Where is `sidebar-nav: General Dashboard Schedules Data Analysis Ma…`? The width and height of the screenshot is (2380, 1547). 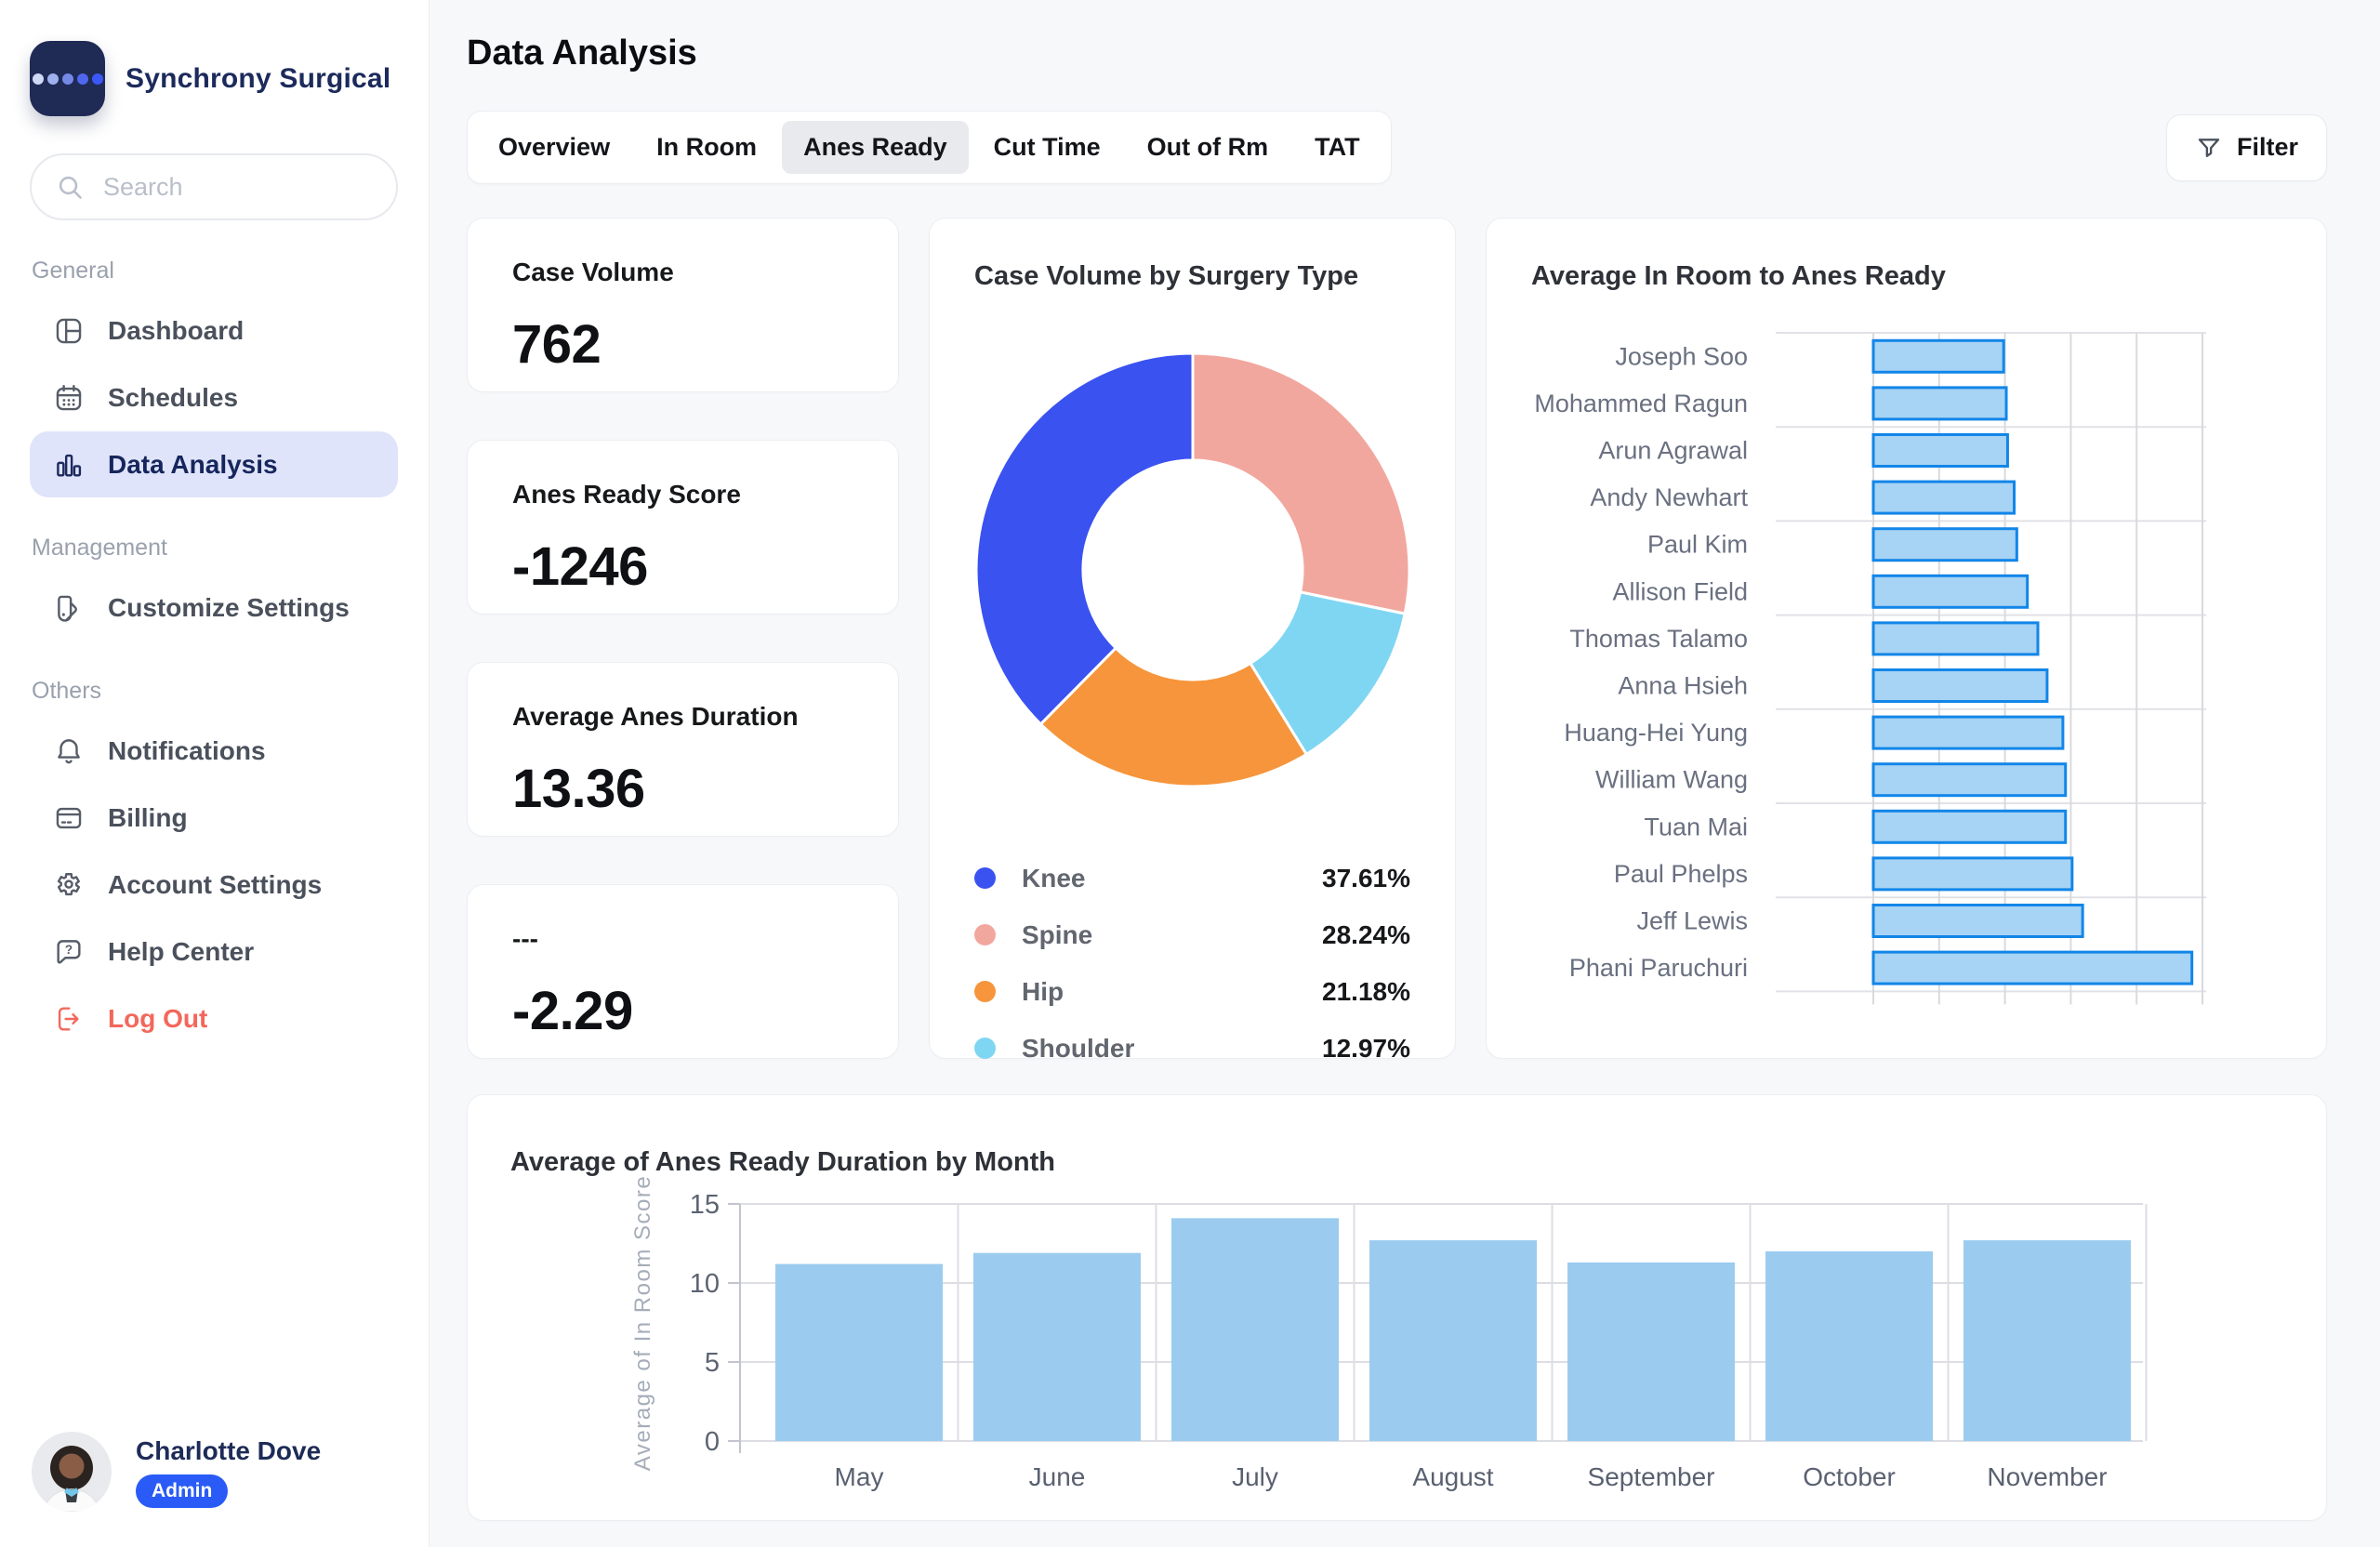 sidebar-nav: General Dashboard Schedules Data Analysis Ma… is located at coordinates (214, 654).